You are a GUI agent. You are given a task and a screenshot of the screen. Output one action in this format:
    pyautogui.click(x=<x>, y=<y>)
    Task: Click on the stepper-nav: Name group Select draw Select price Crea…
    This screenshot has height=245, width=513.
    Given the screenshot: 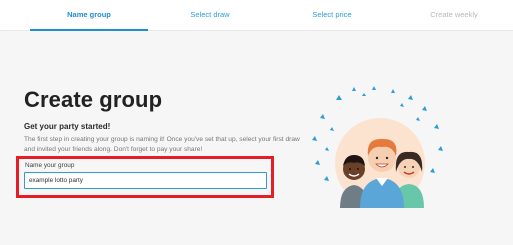 What is the action you would take?
    pyautogui.click(x=256, y=15)
    